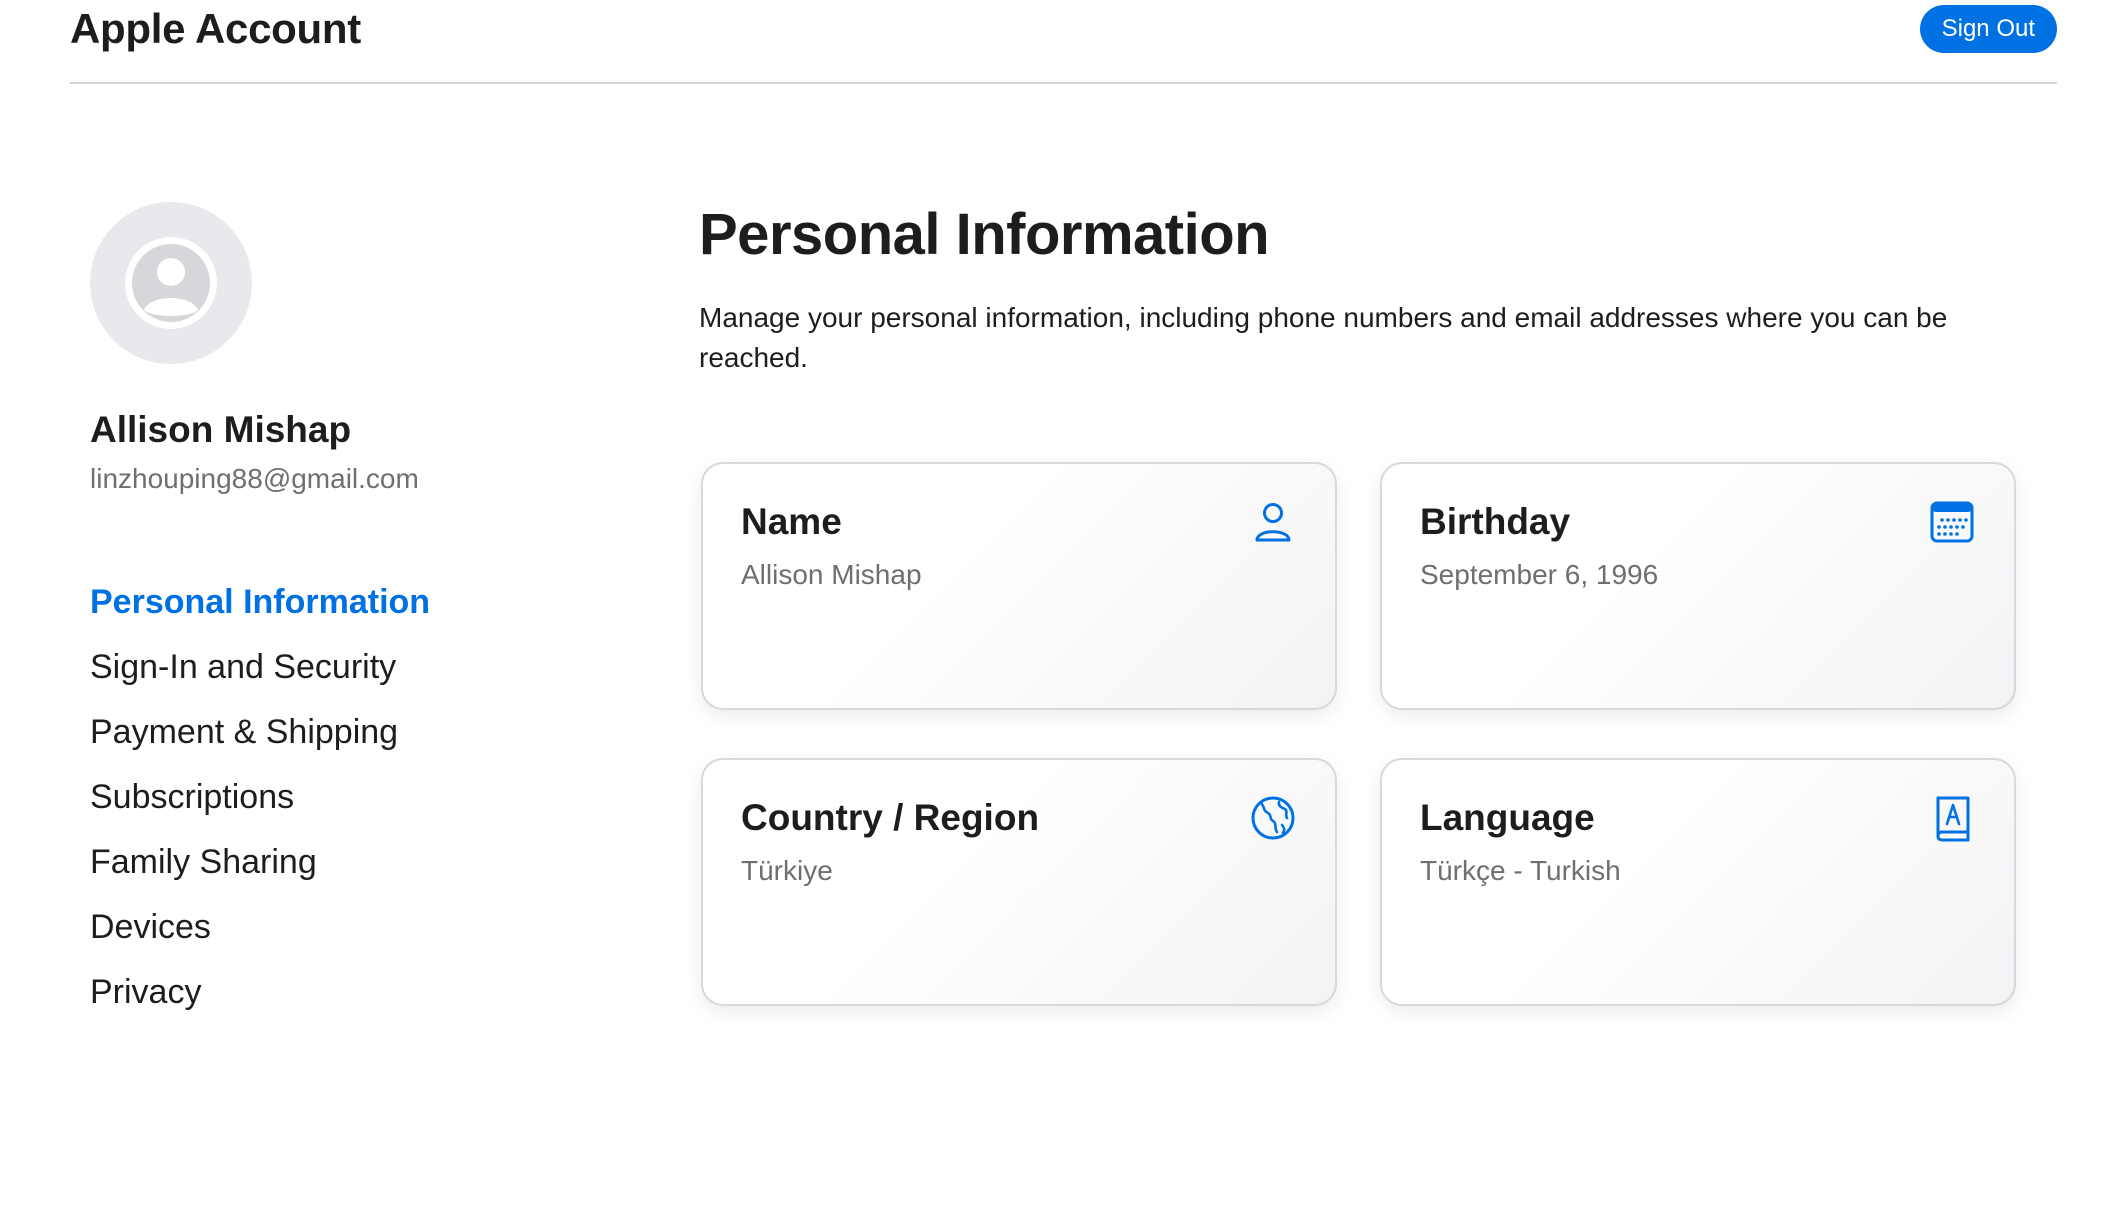 This screenshot has width=2126, height=1210. I want to click on card-value: Türkiye, so click(787, 870).